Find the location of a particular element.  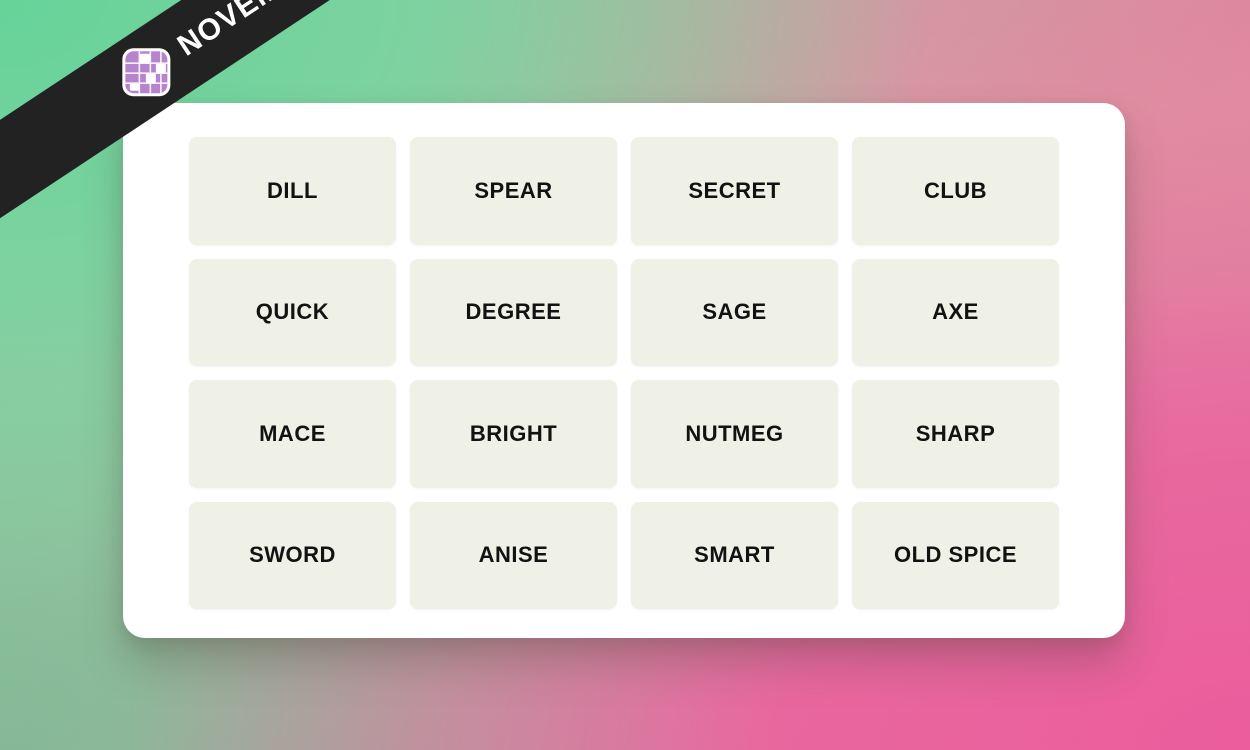

word-tile: QUICK is located at coordinates (292, 312).